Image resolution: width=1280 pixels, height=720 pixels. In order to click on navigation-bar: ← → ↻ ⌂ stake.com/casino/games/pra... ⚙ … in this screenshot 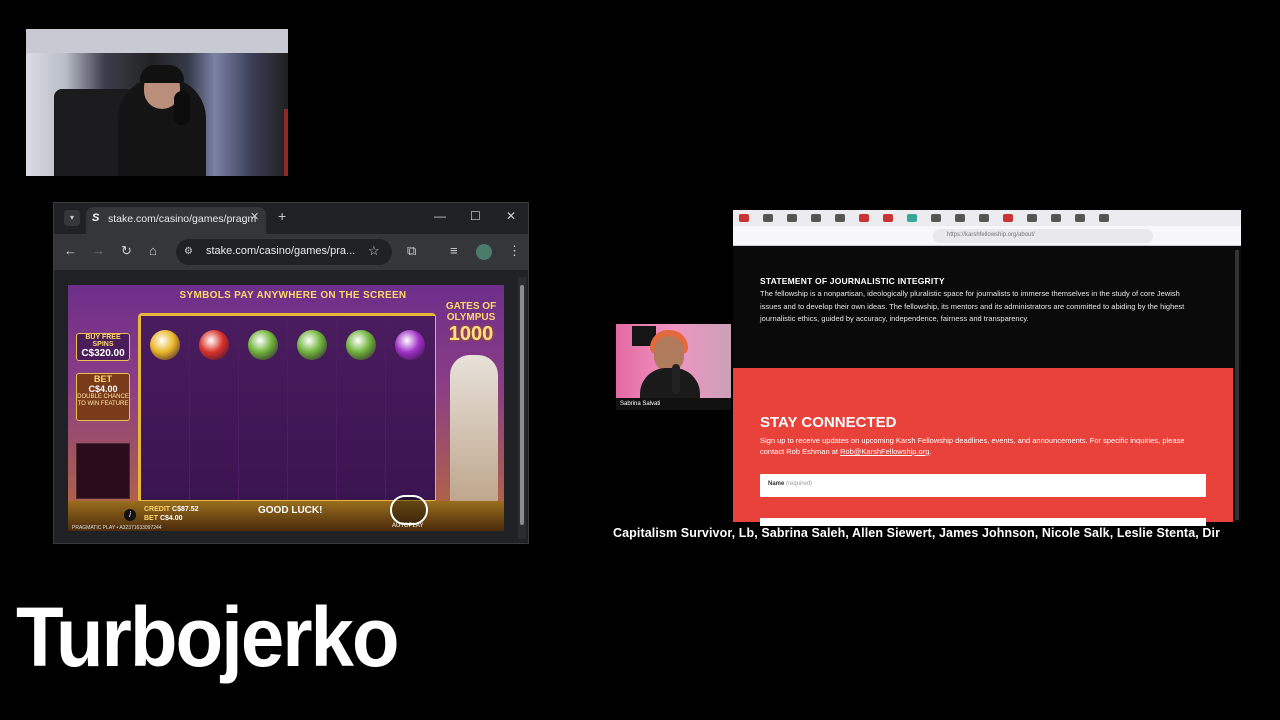, I will do `click(291, 252)`.